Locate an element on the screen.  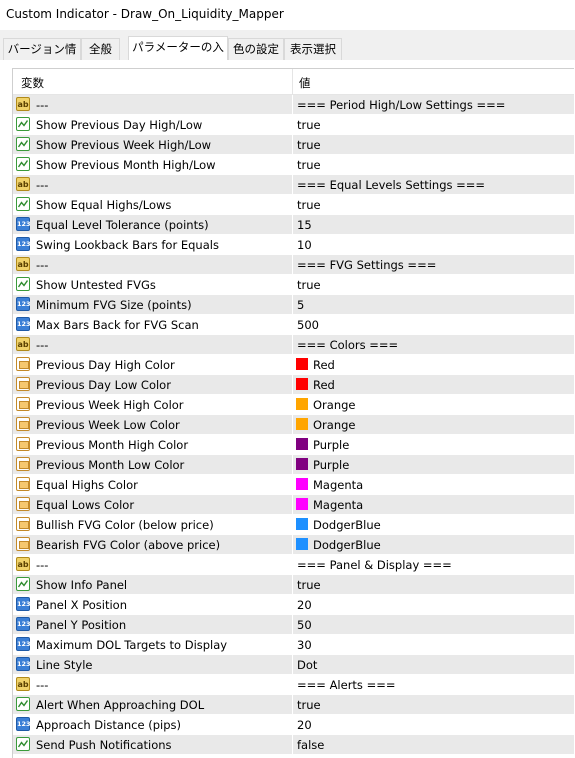
variable-cell: Equal Highs Color is located at coordinates (152, 484).